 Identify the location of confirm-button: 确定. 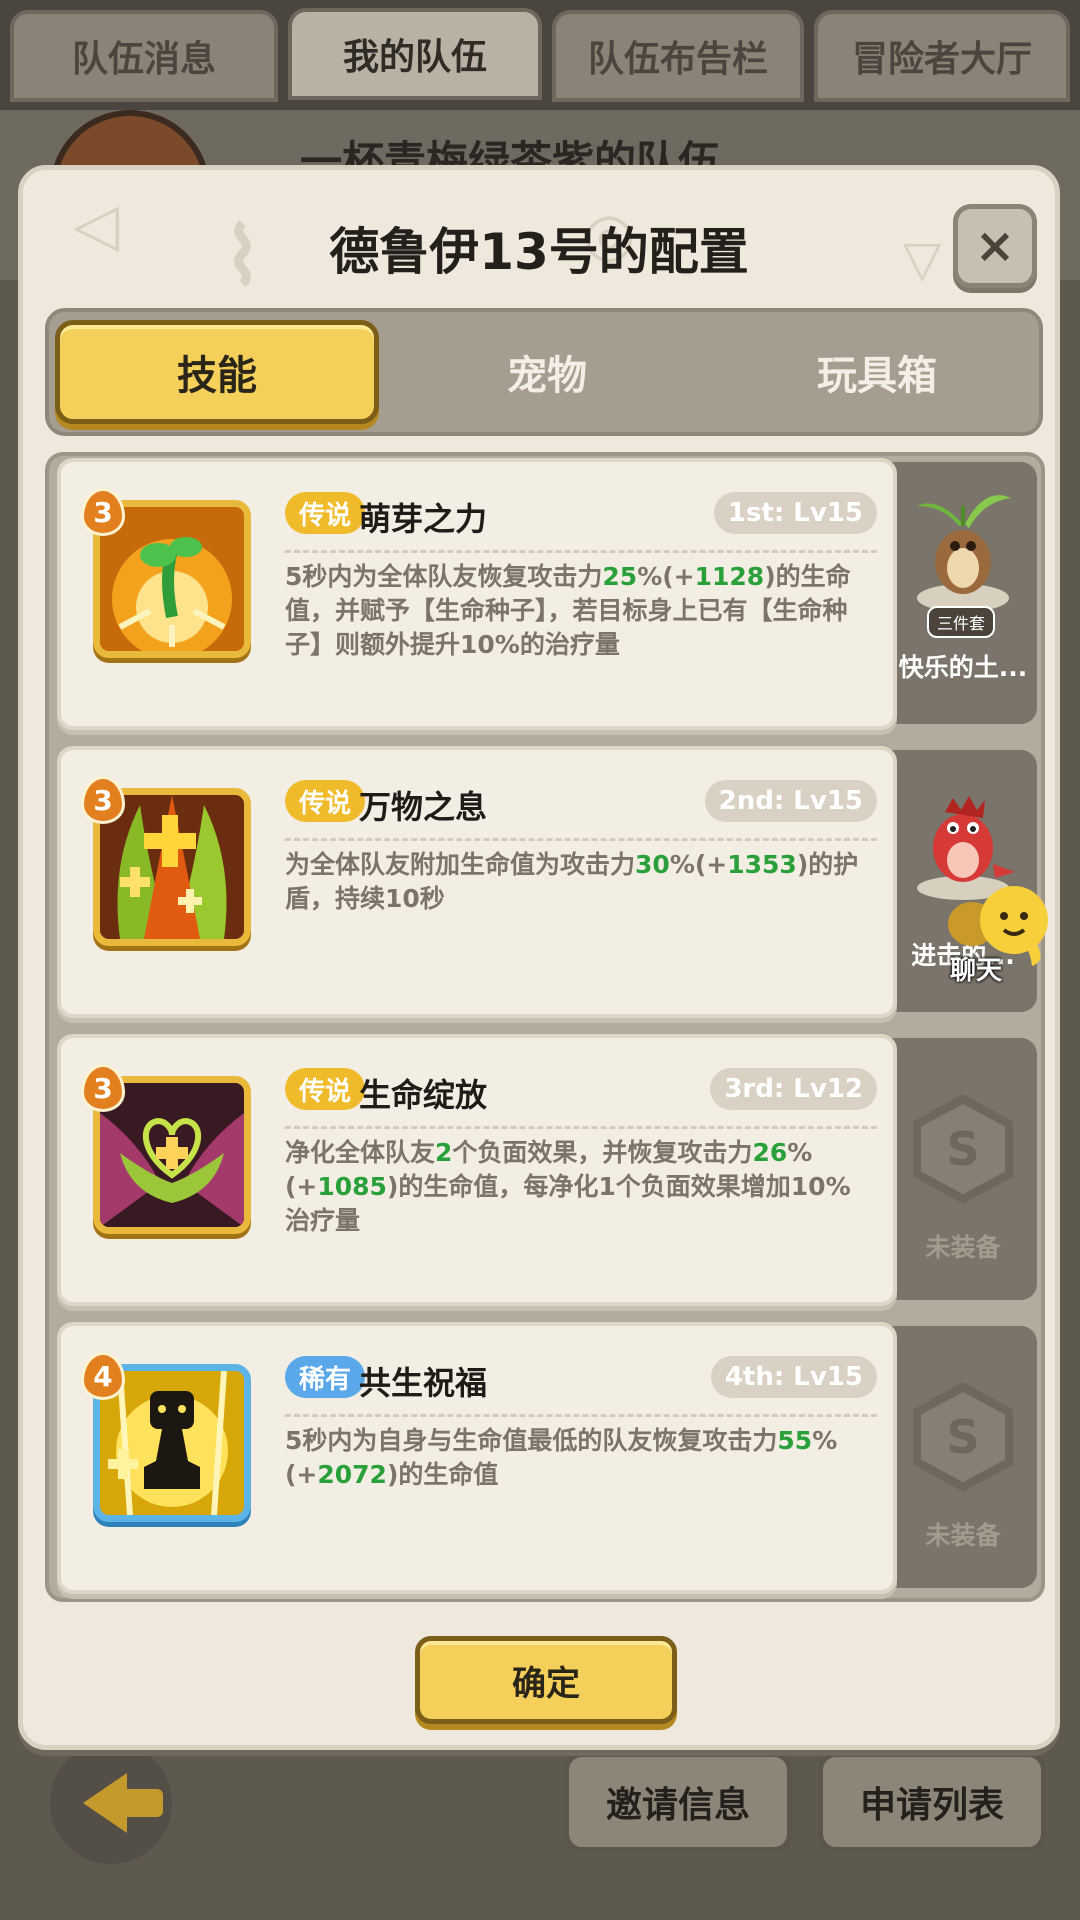
(546, 1680).